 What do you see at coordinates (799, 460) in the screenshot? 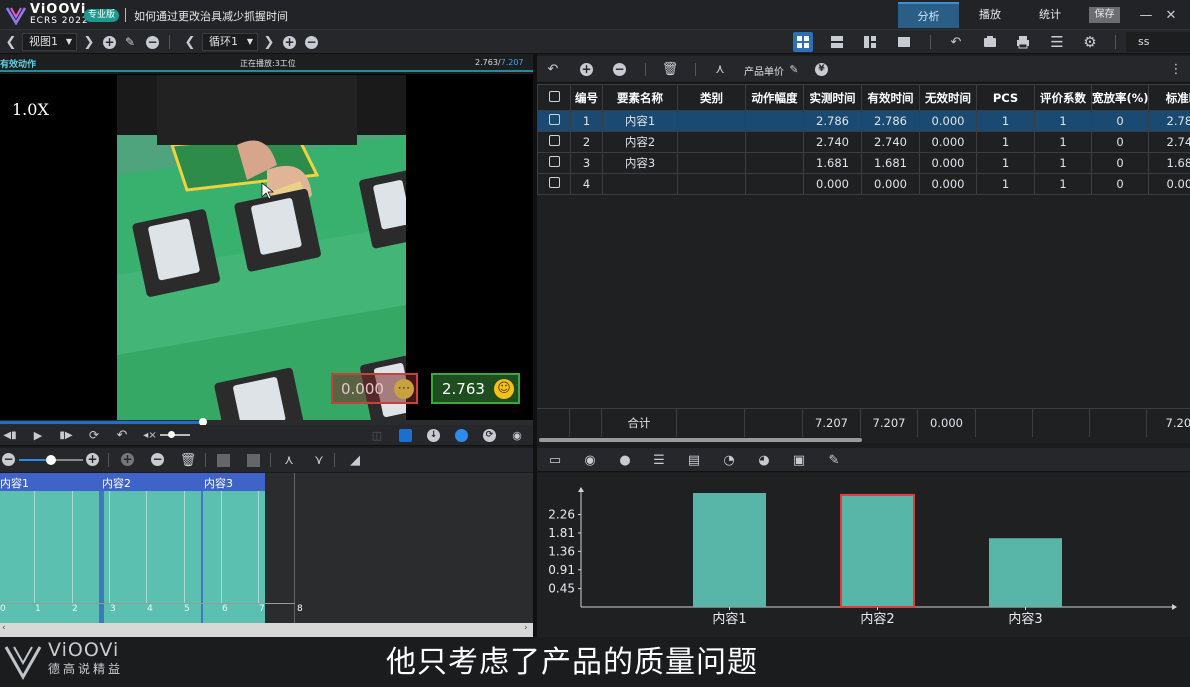
I see `export-image-icon: ▣` at bounding box center [799, 460].